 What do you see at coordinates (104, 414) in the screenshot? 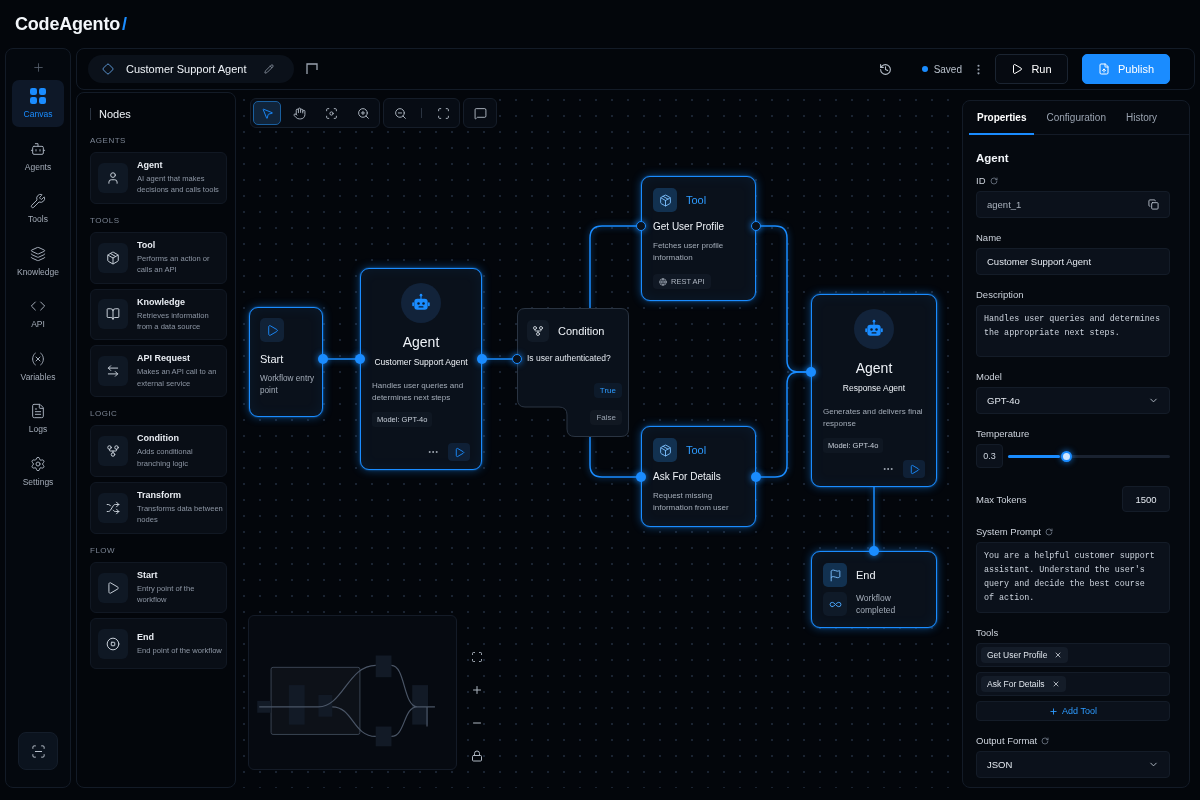
I see `section-heading: LOGIC` at bounding box center [104, 414].